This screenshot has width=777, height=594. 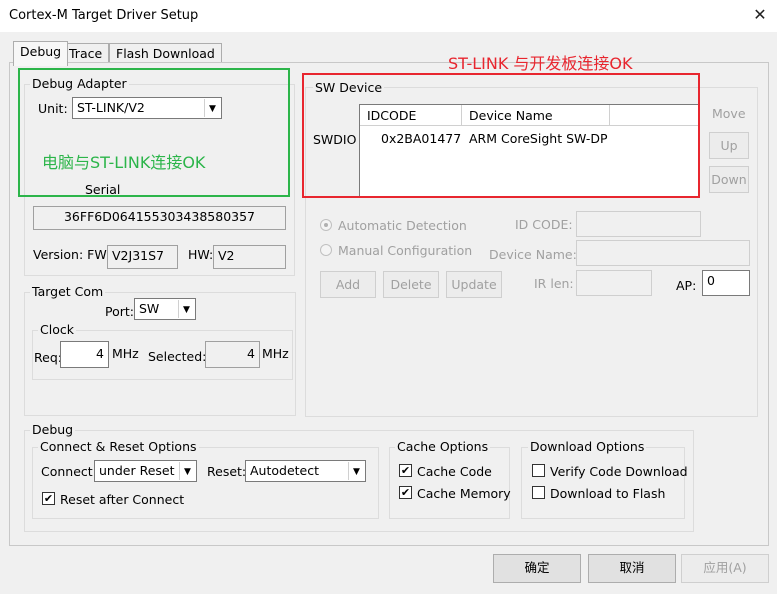 I want to click on req-input: 4, so click(x=84, y=354).